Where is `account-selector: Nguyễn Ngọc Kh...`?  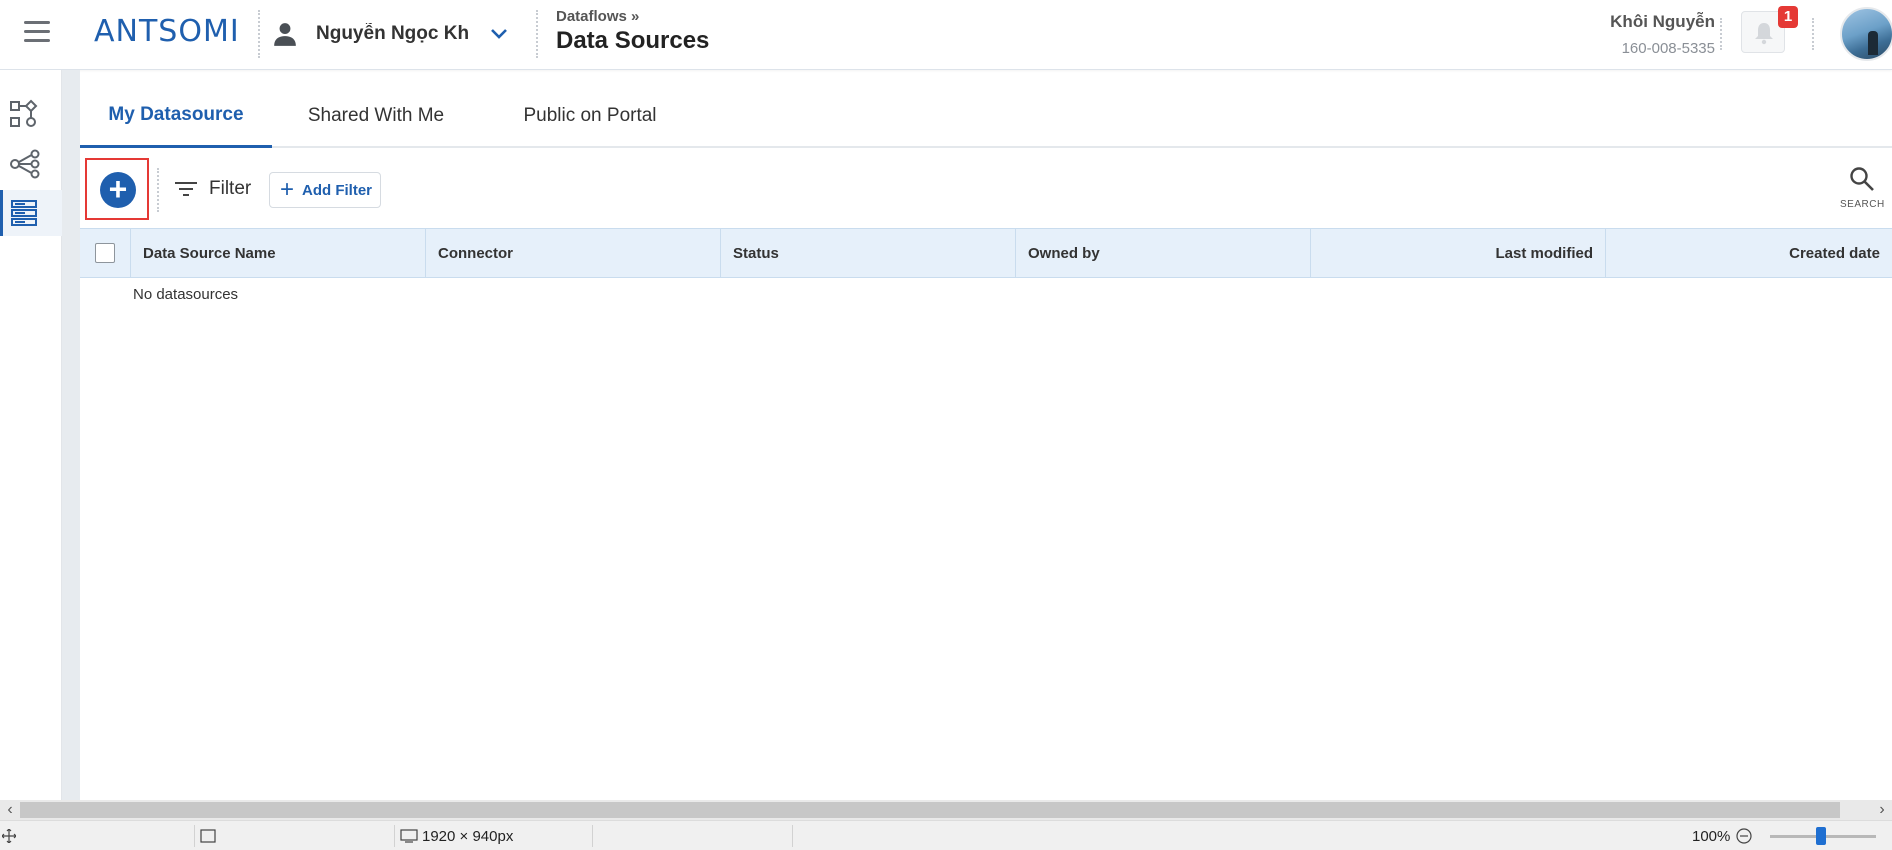 account-selector: Nguyễn Ngọc Kh... is located at coordinates (390, 34).